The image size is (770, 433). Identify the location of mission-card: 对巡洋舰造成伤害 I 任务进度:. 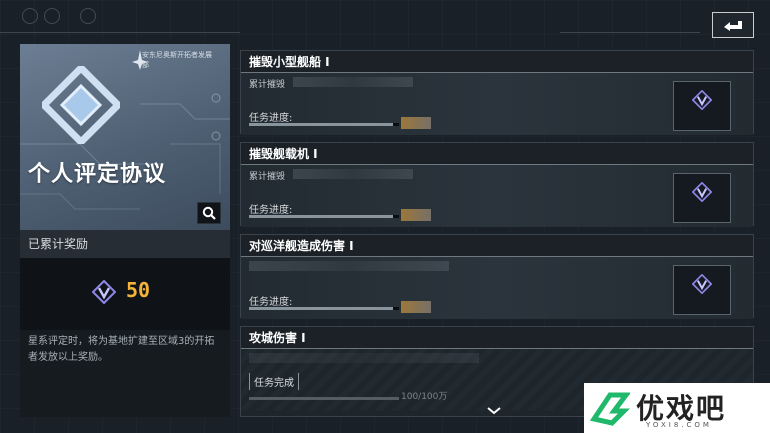
(497, 276).